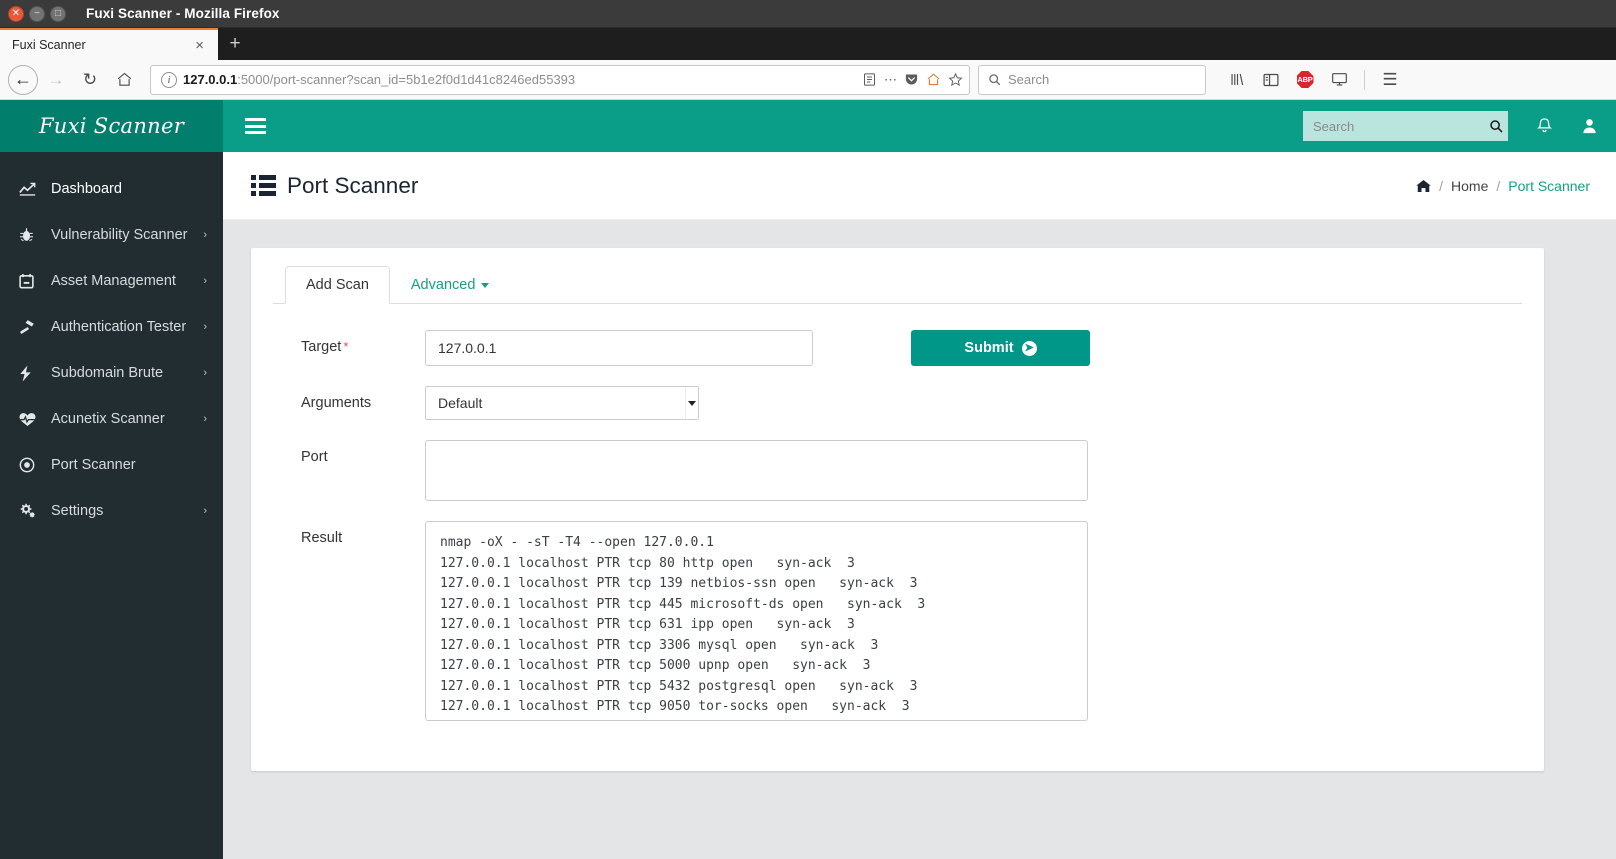 This screenshot has height=859, width=1616. I want to click on port-control, so click(973, 470).